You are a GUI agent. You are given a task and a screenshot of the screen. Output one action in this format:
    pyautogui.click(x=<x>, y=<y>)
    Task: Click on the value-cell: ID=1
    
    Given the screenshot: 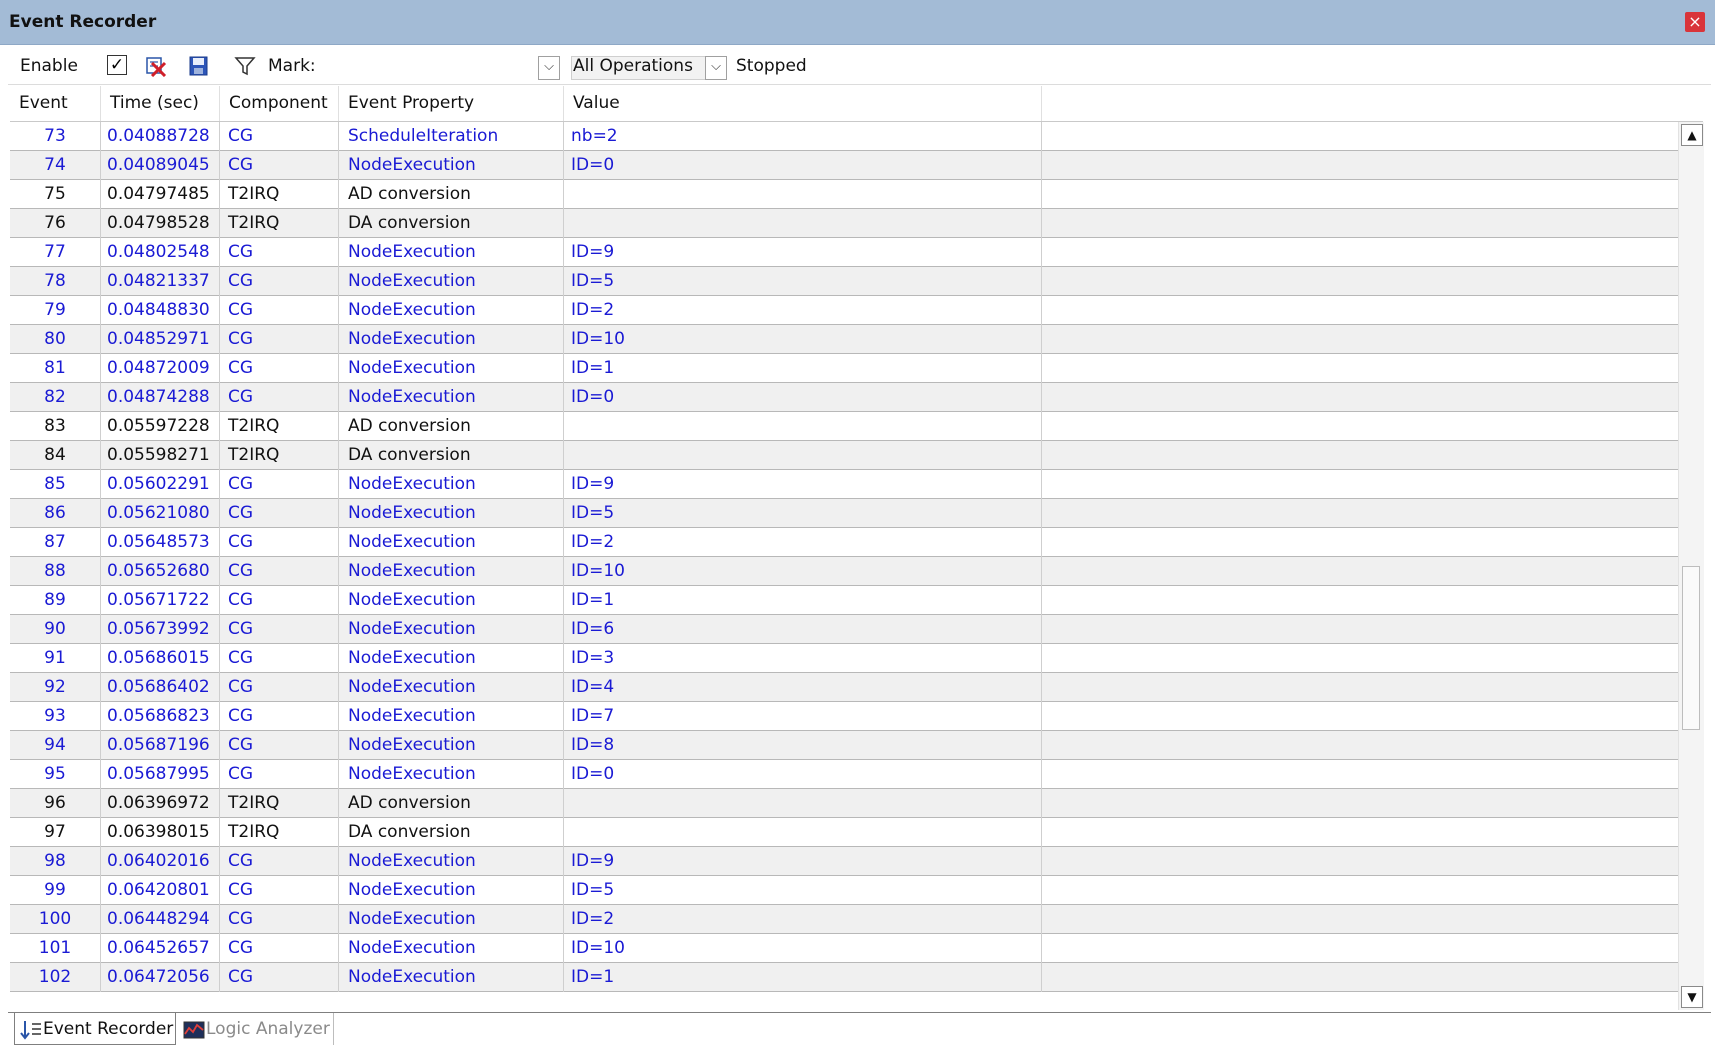 What is the action you would take?
    pyautogui.click(x=803, y=368)
    